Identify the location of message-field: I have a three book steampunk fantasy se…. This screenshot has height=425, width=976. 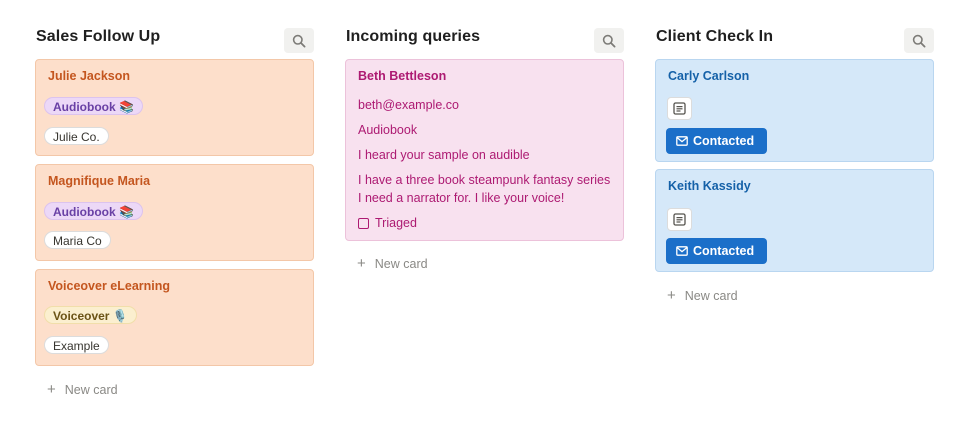
(484, 189).